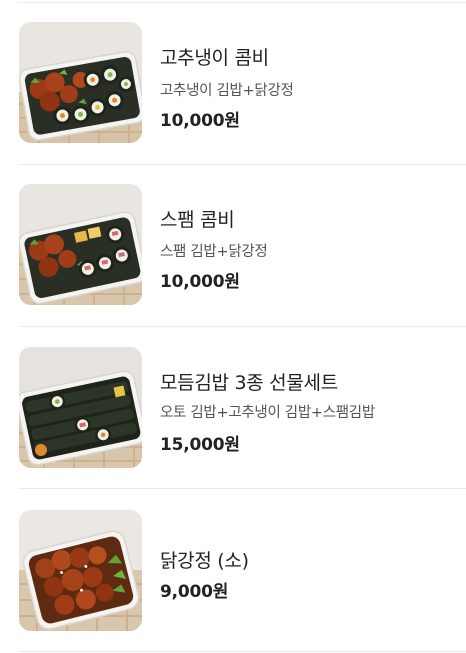  I want to click on menu-item-description: 스팸 김밥+닭강정, so click(214, 252).